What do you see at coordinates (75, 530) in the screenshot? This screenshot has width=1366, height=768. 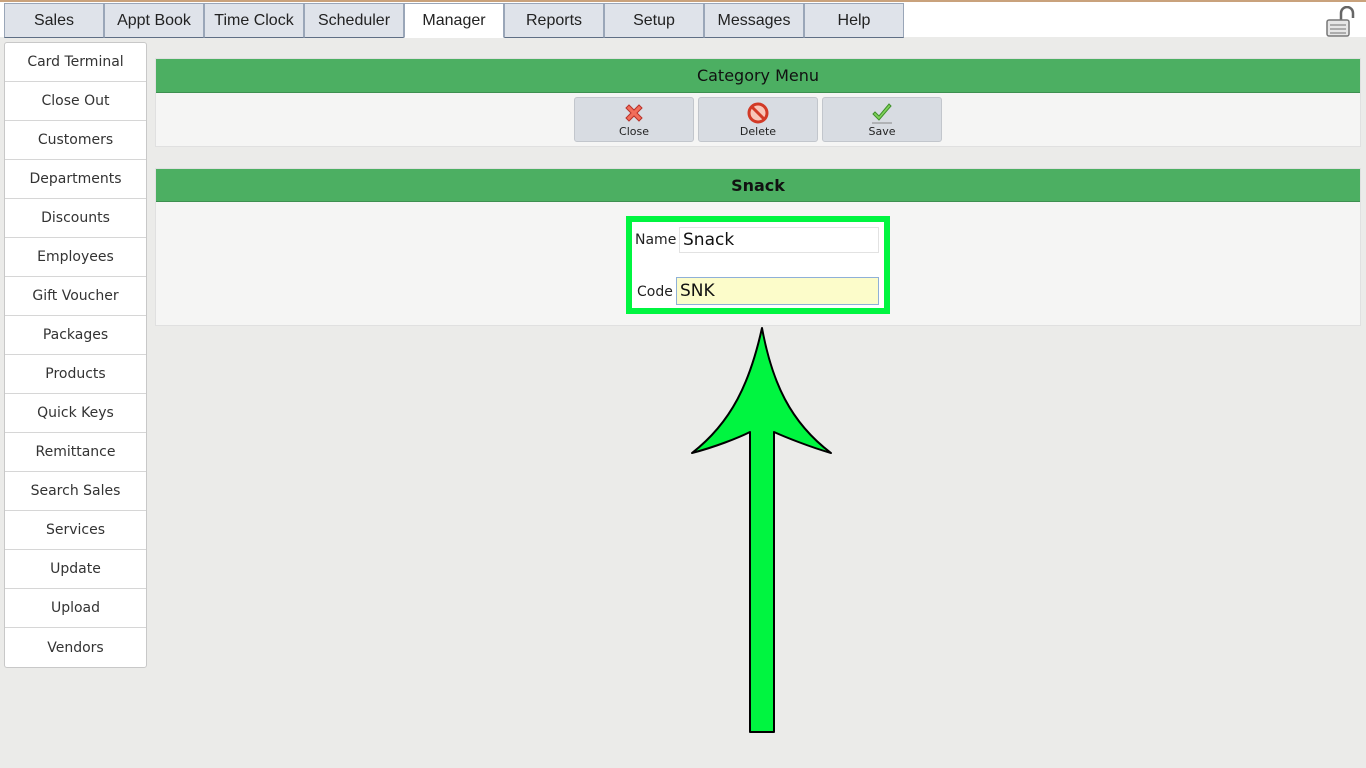 I see `sidebar-item-services: Services` at bounding box center [75, 530].